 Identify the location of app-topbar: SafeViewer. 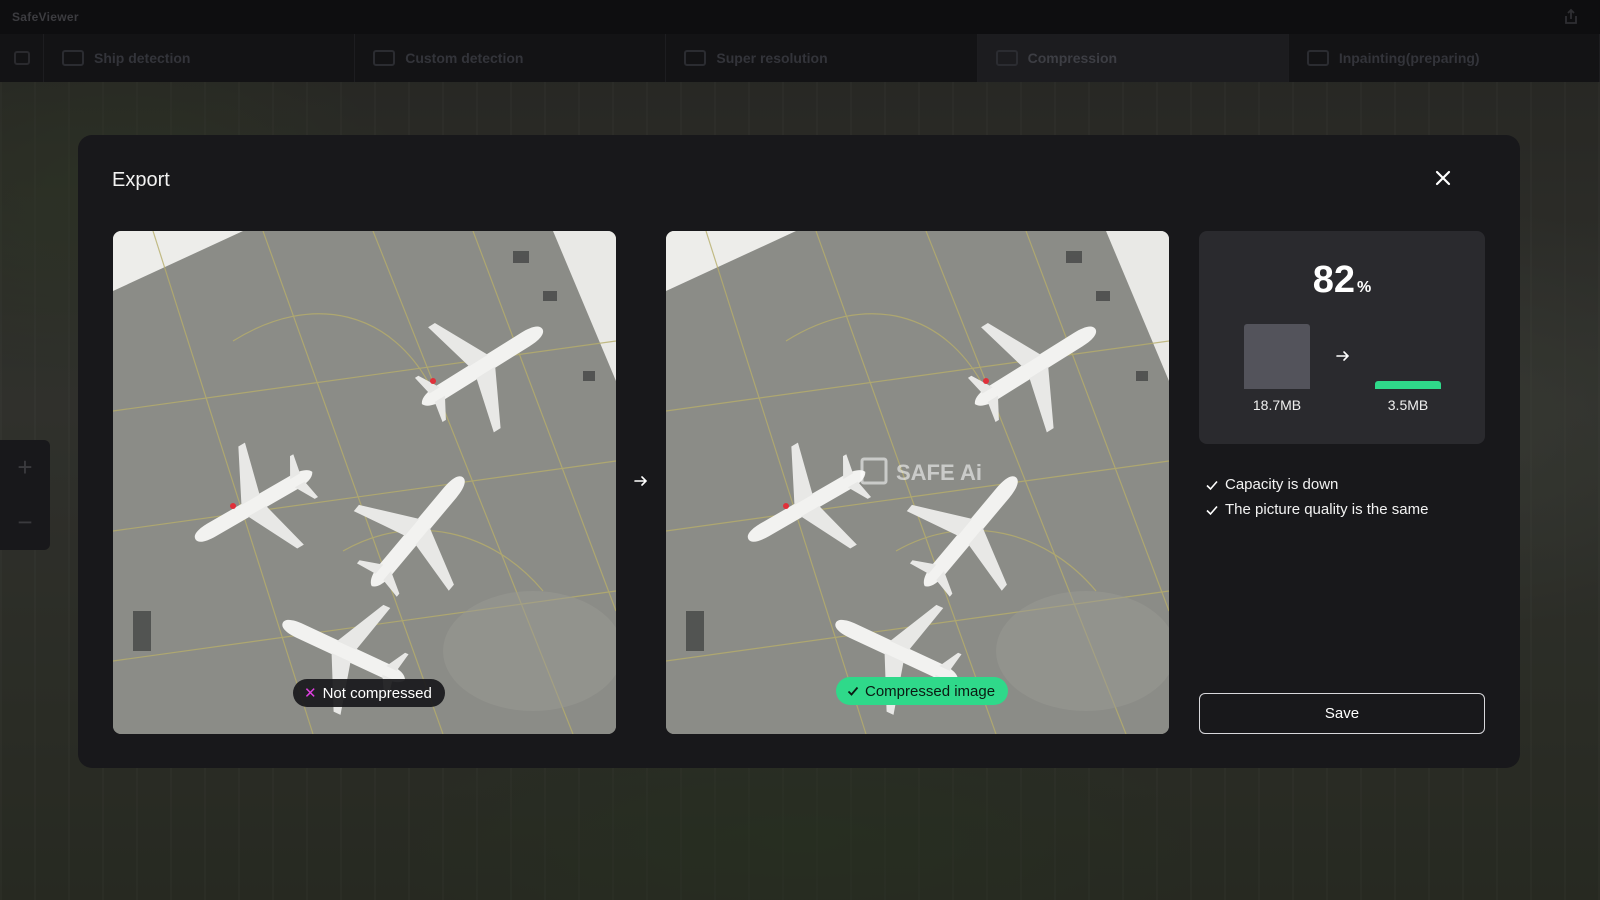
(800, 17).